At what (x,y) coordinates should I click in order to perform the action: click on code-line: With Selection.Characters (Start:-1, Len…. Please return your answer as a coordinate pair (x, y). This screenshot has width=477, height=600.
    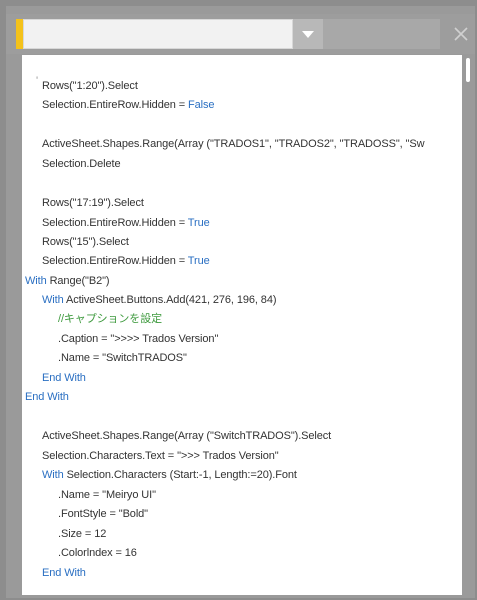
    Looking at the image, I should click on (169, 475).